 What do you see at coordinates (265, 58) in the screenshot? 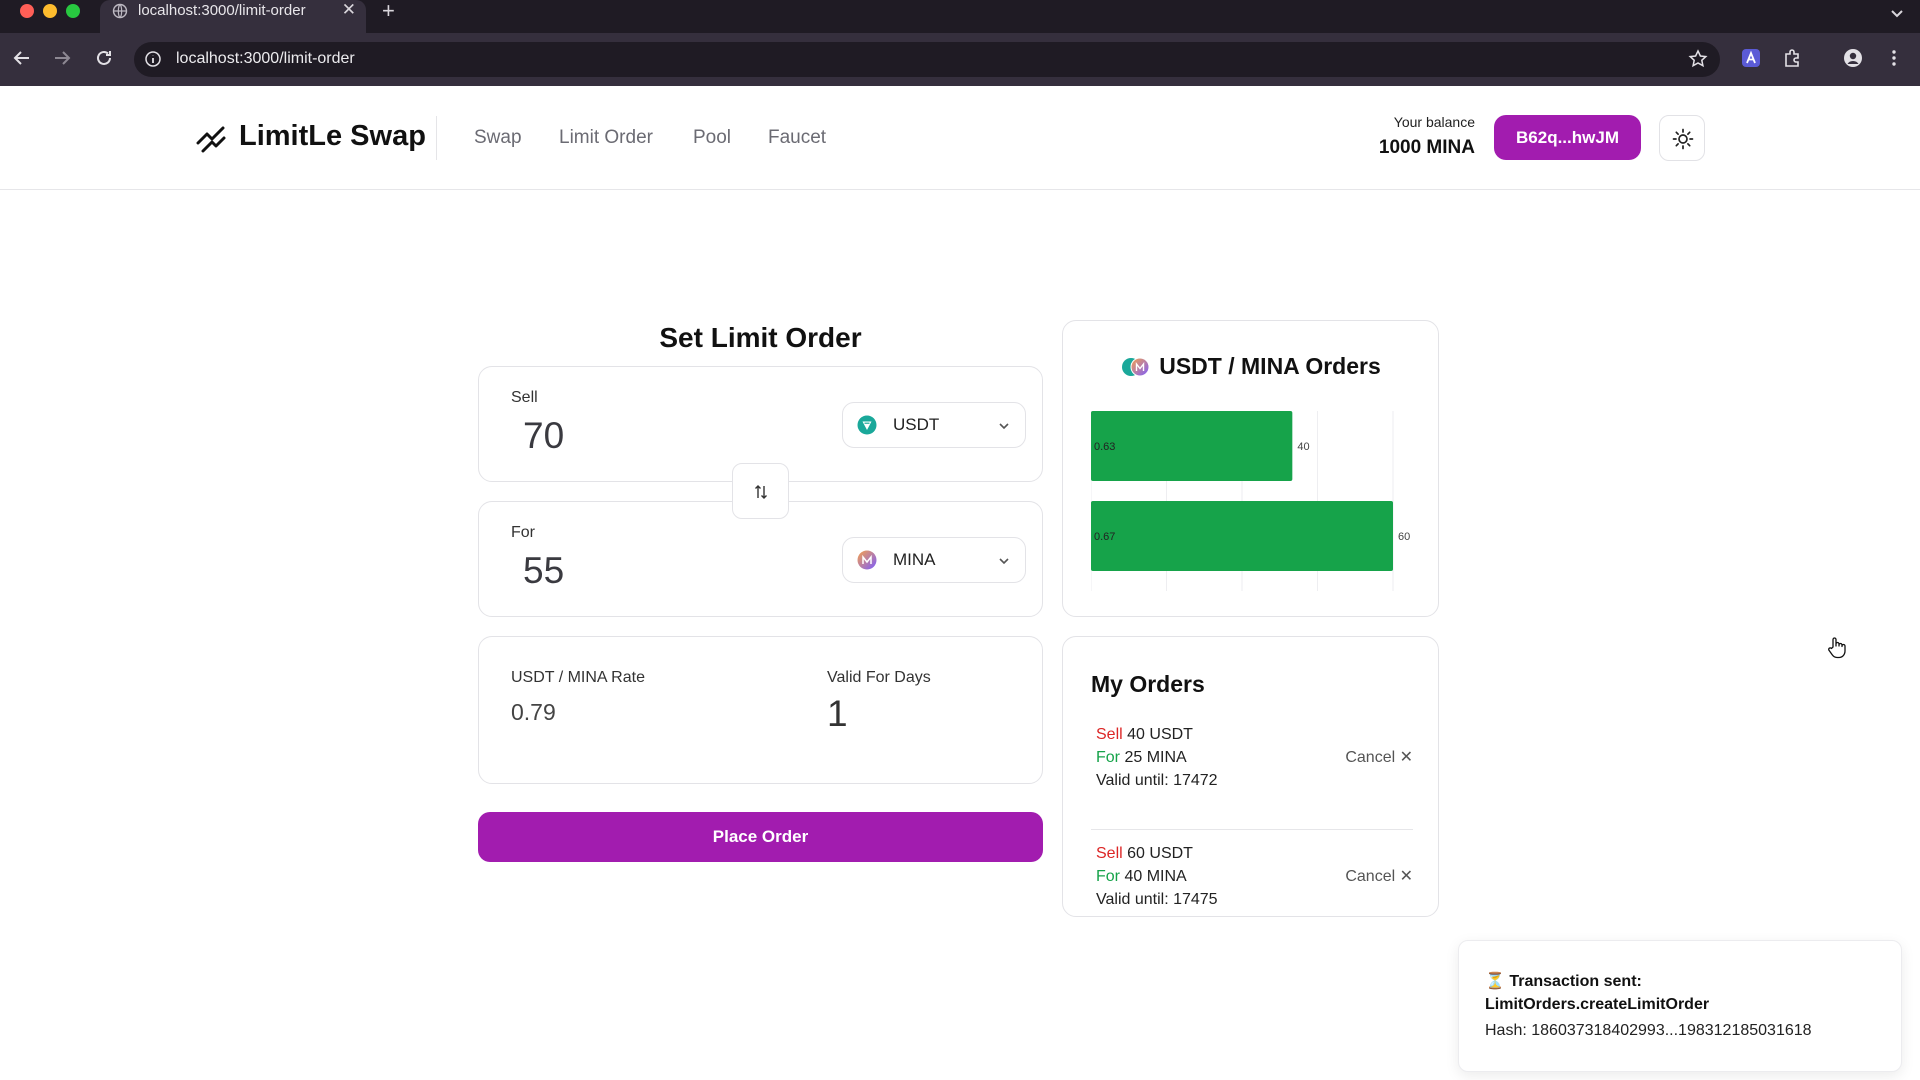
I see `url-text: localhost:3000/limit-order` at bounding box center [265, 58].